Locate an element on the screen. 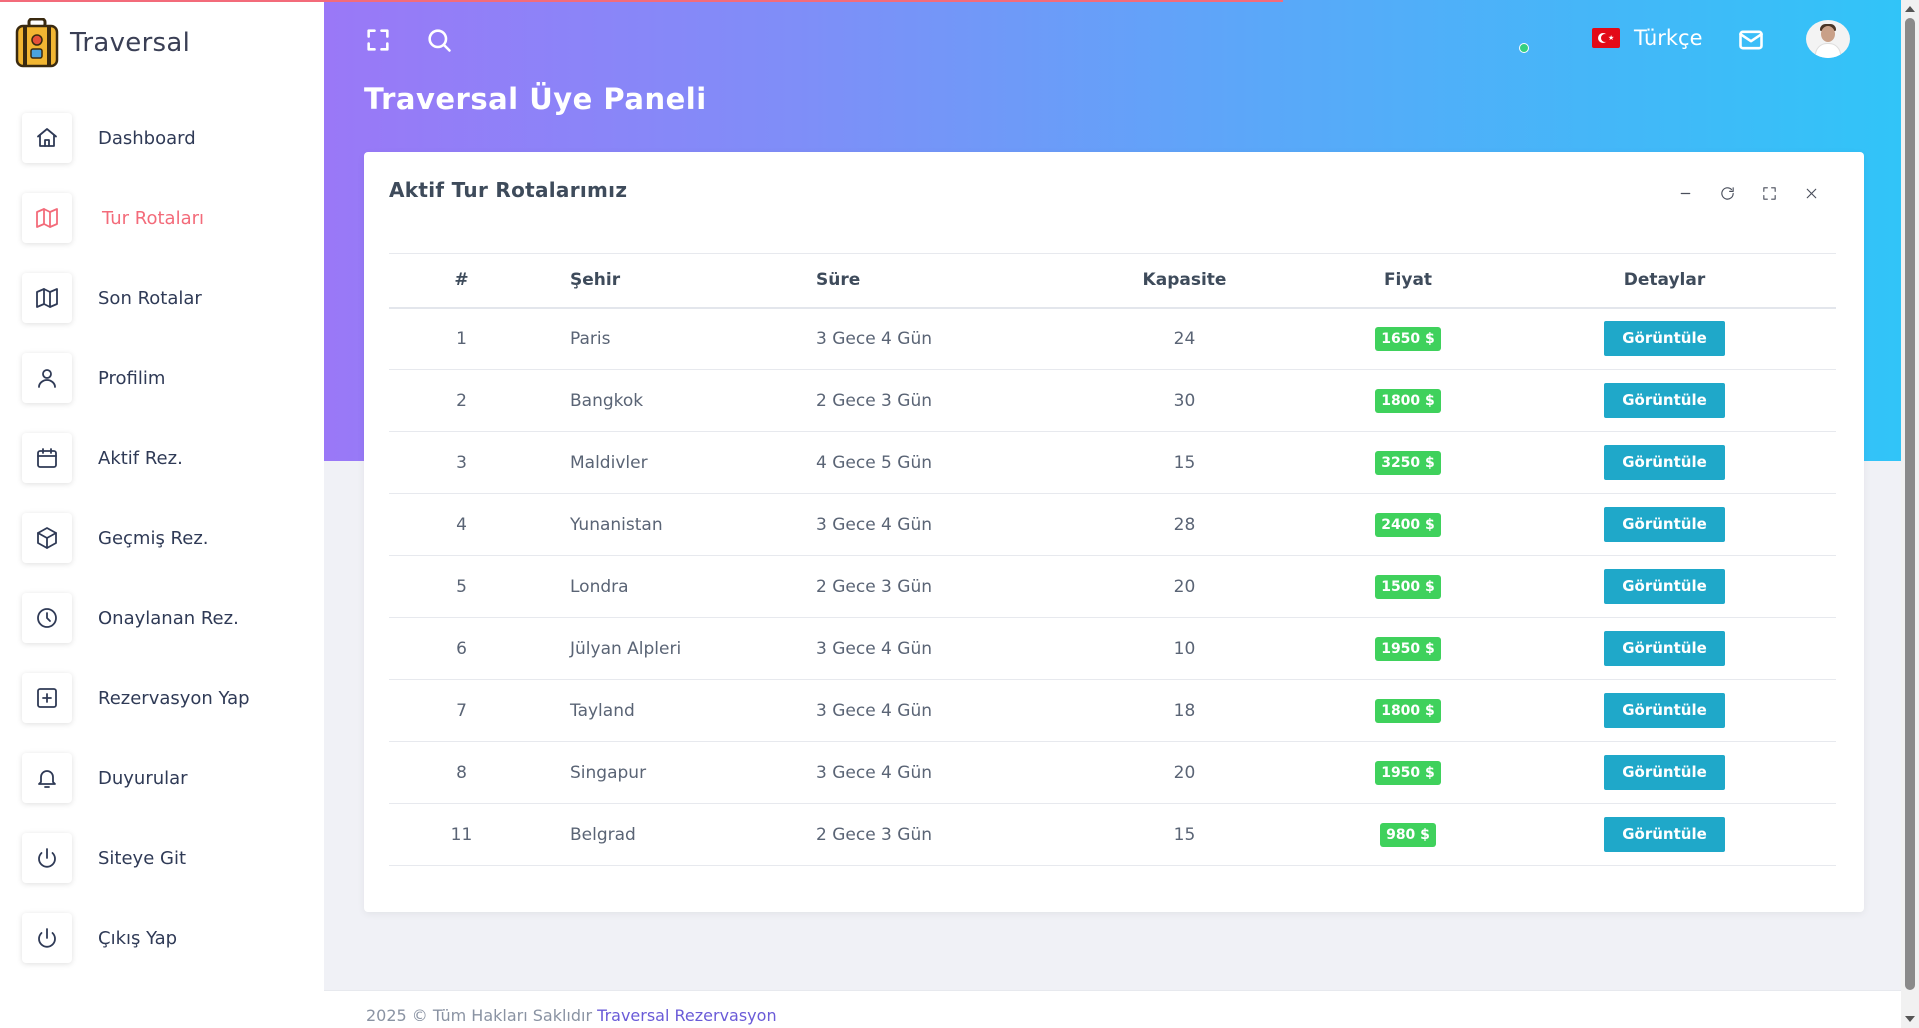 The width and height of the screenshot is (1919, 1028). mail-icon is located at coordinates (1752, 41).